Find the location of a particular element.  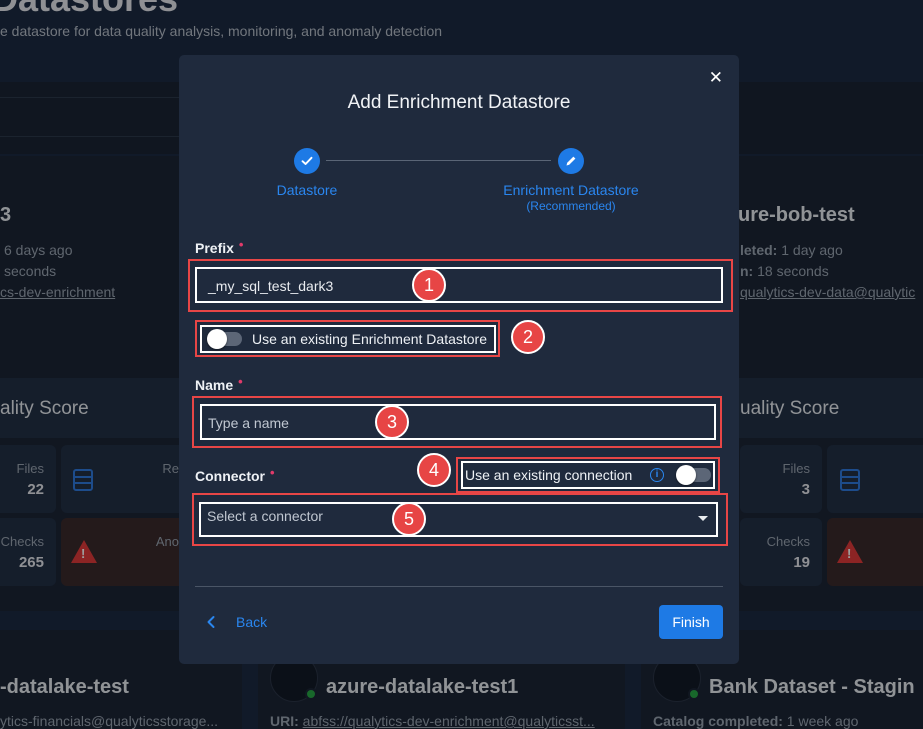

back-button: Back is located at coordinates (236, 622).